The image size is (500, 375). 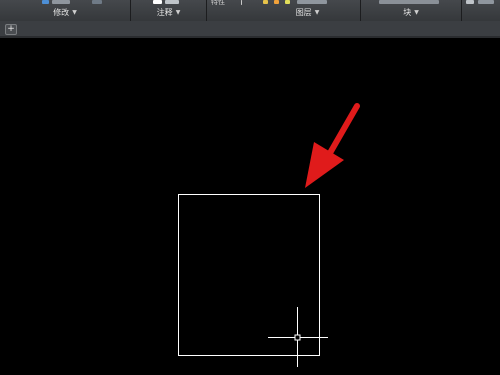 I want to click on panel-more, so click(x=481, y=10).